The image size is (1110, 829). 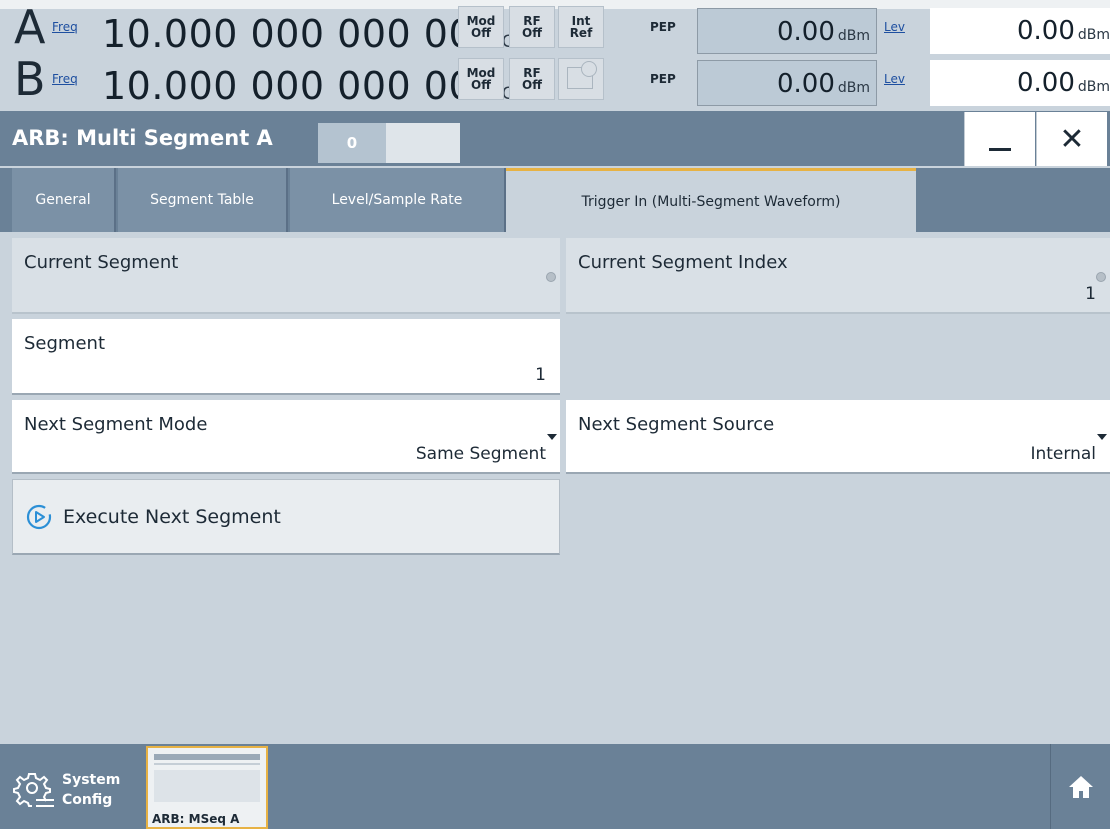 I want to click on next-segment-source-value: Internal, so click(x=1063, y=454).